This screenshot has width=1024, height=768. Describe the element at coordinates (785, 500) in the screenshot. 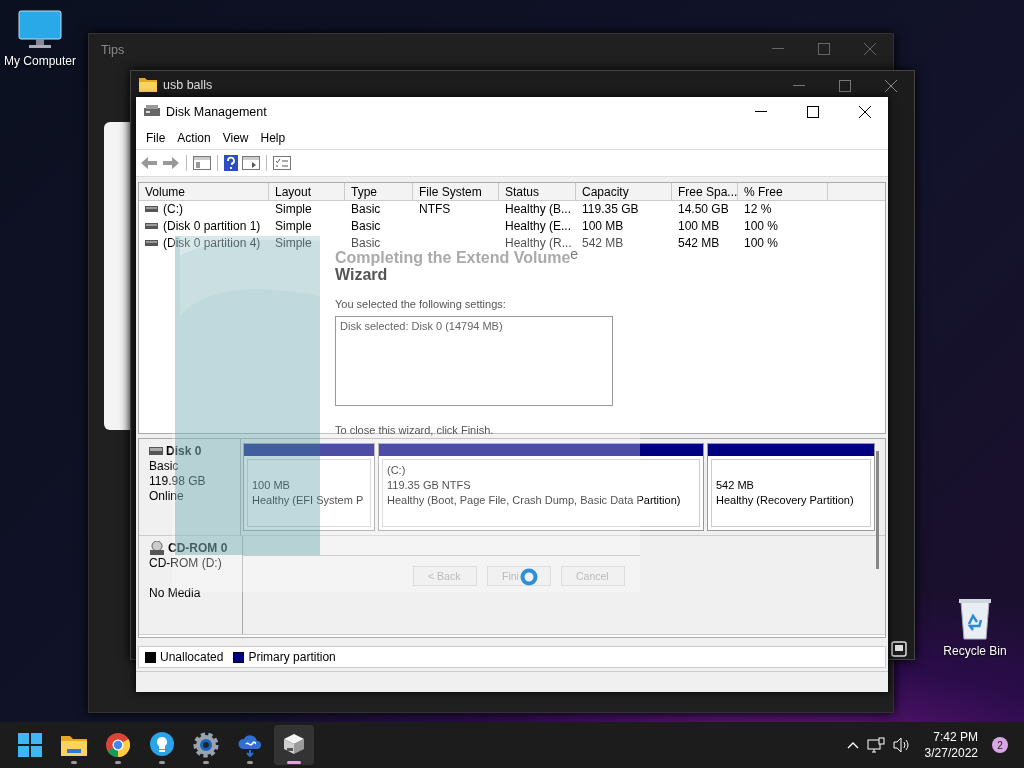

I see `partition-text: Healthy (Recovery Partition)` at that location.